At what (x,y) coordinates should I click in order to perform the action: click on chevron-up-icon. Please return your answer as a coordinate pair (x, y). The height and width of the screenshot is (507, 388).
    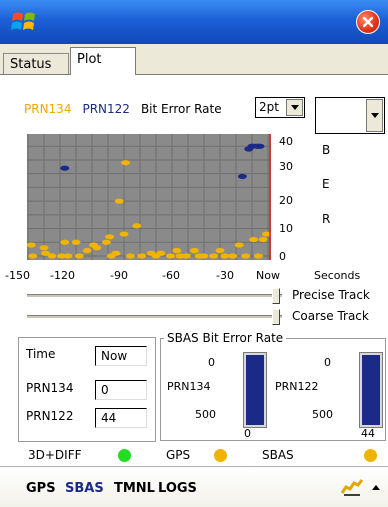
    Looking at the image, I should click on (376, 487).